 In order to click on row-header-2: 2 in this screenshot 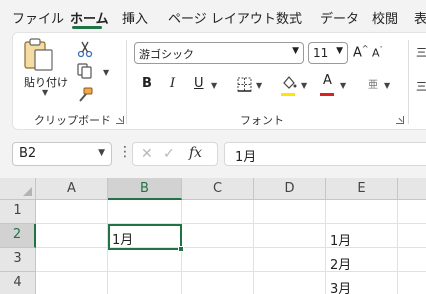, I will do `click(18, 236)`.